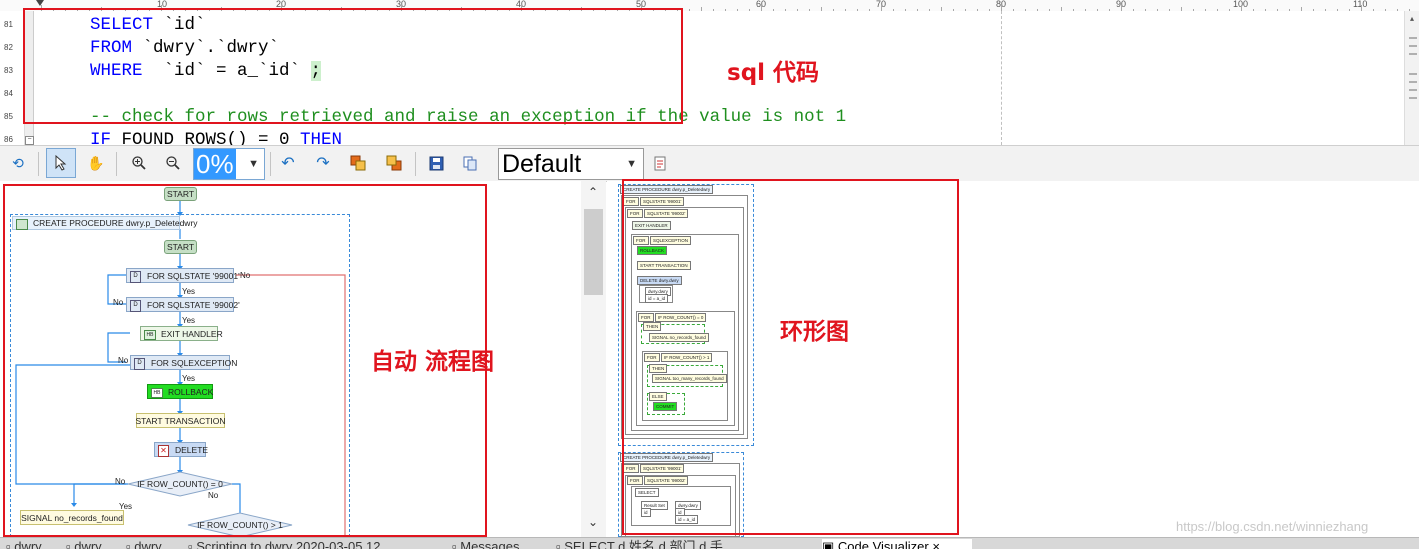  What do you see at coordinates (18, 163) in the screenshot?
I see `refresh-icon: ⟲` at bounding box center [18, 163].